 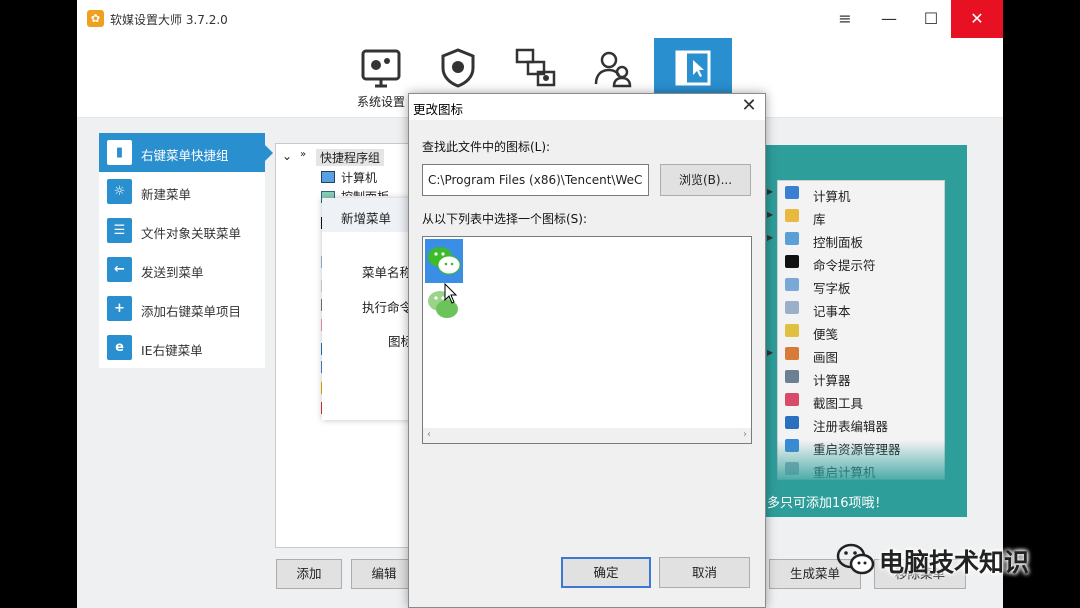 I want to click on context-menu-icon, so click(x=693, y=68).